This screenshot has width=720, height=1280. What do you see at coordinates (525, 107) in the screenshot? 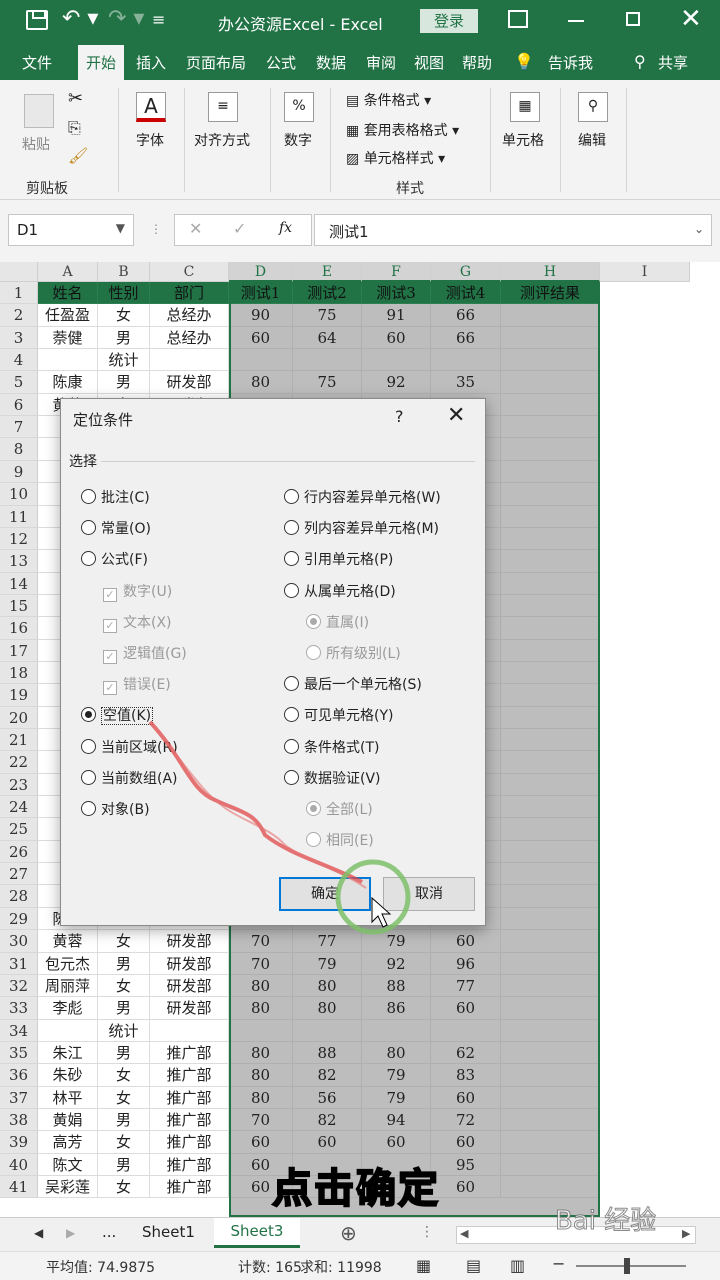
I see `cells-icon: ▦` at bounding box center [525, 107].